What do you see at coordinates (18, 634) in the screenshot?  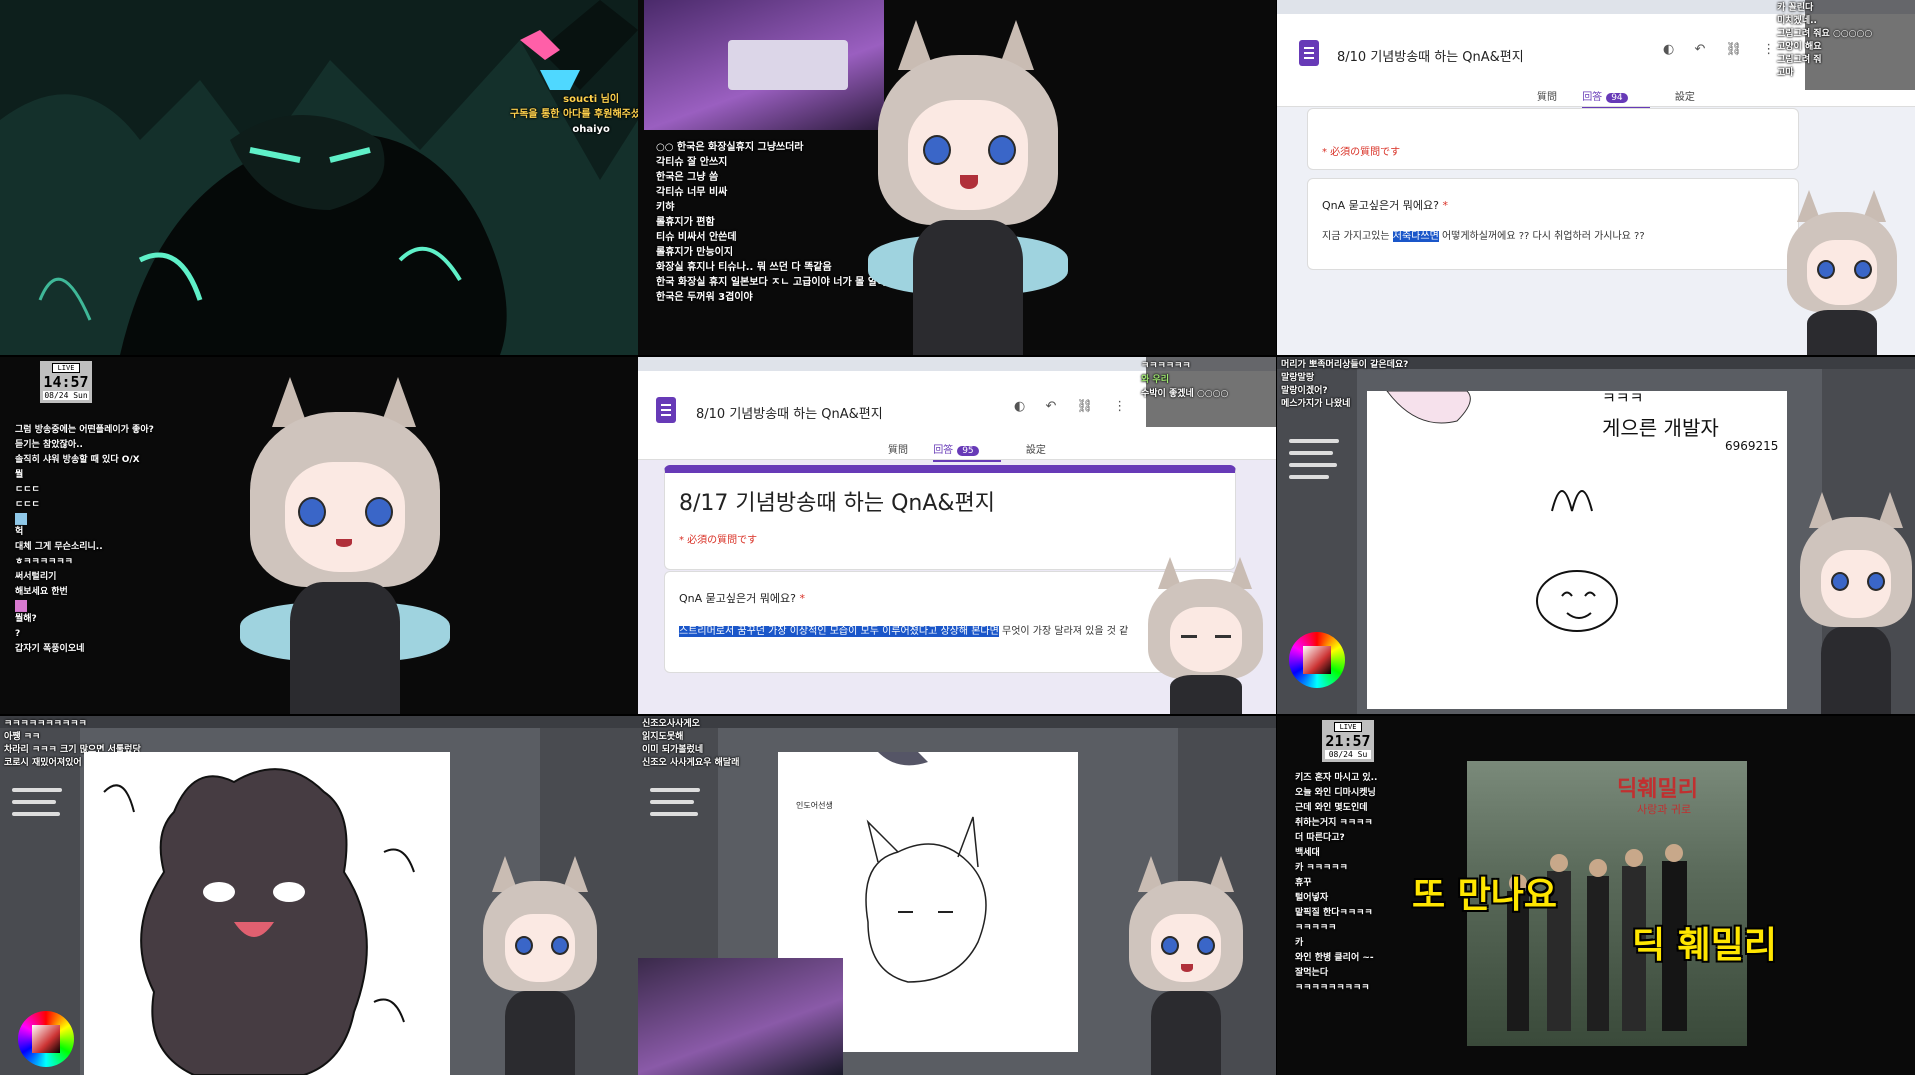 I see `chat-line: ?` at bounding box center [18, 634].